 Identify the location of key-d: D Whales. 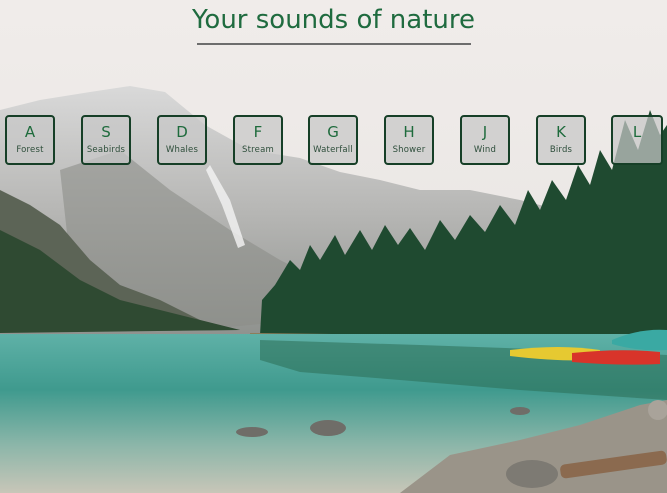
(182, 140).